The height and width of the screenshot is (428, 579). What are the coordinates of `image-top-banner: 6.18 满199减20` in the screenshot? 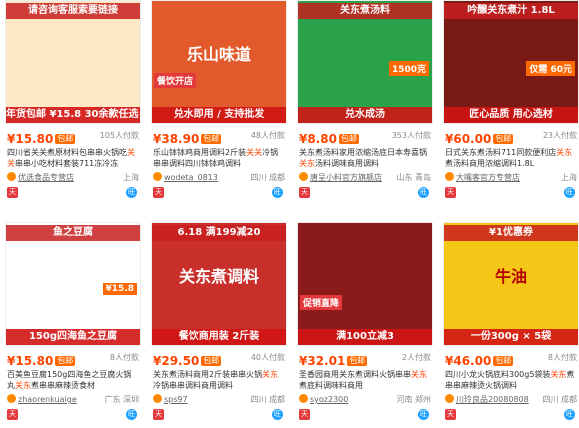 It's located at (219, 233).